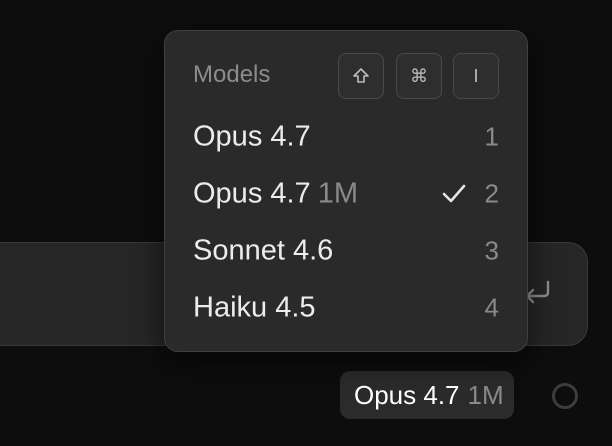 The image size is (612, 446). Describe the element at coordinates (232, 74) in the screenshot. I see `menu-title: Models` at that location.